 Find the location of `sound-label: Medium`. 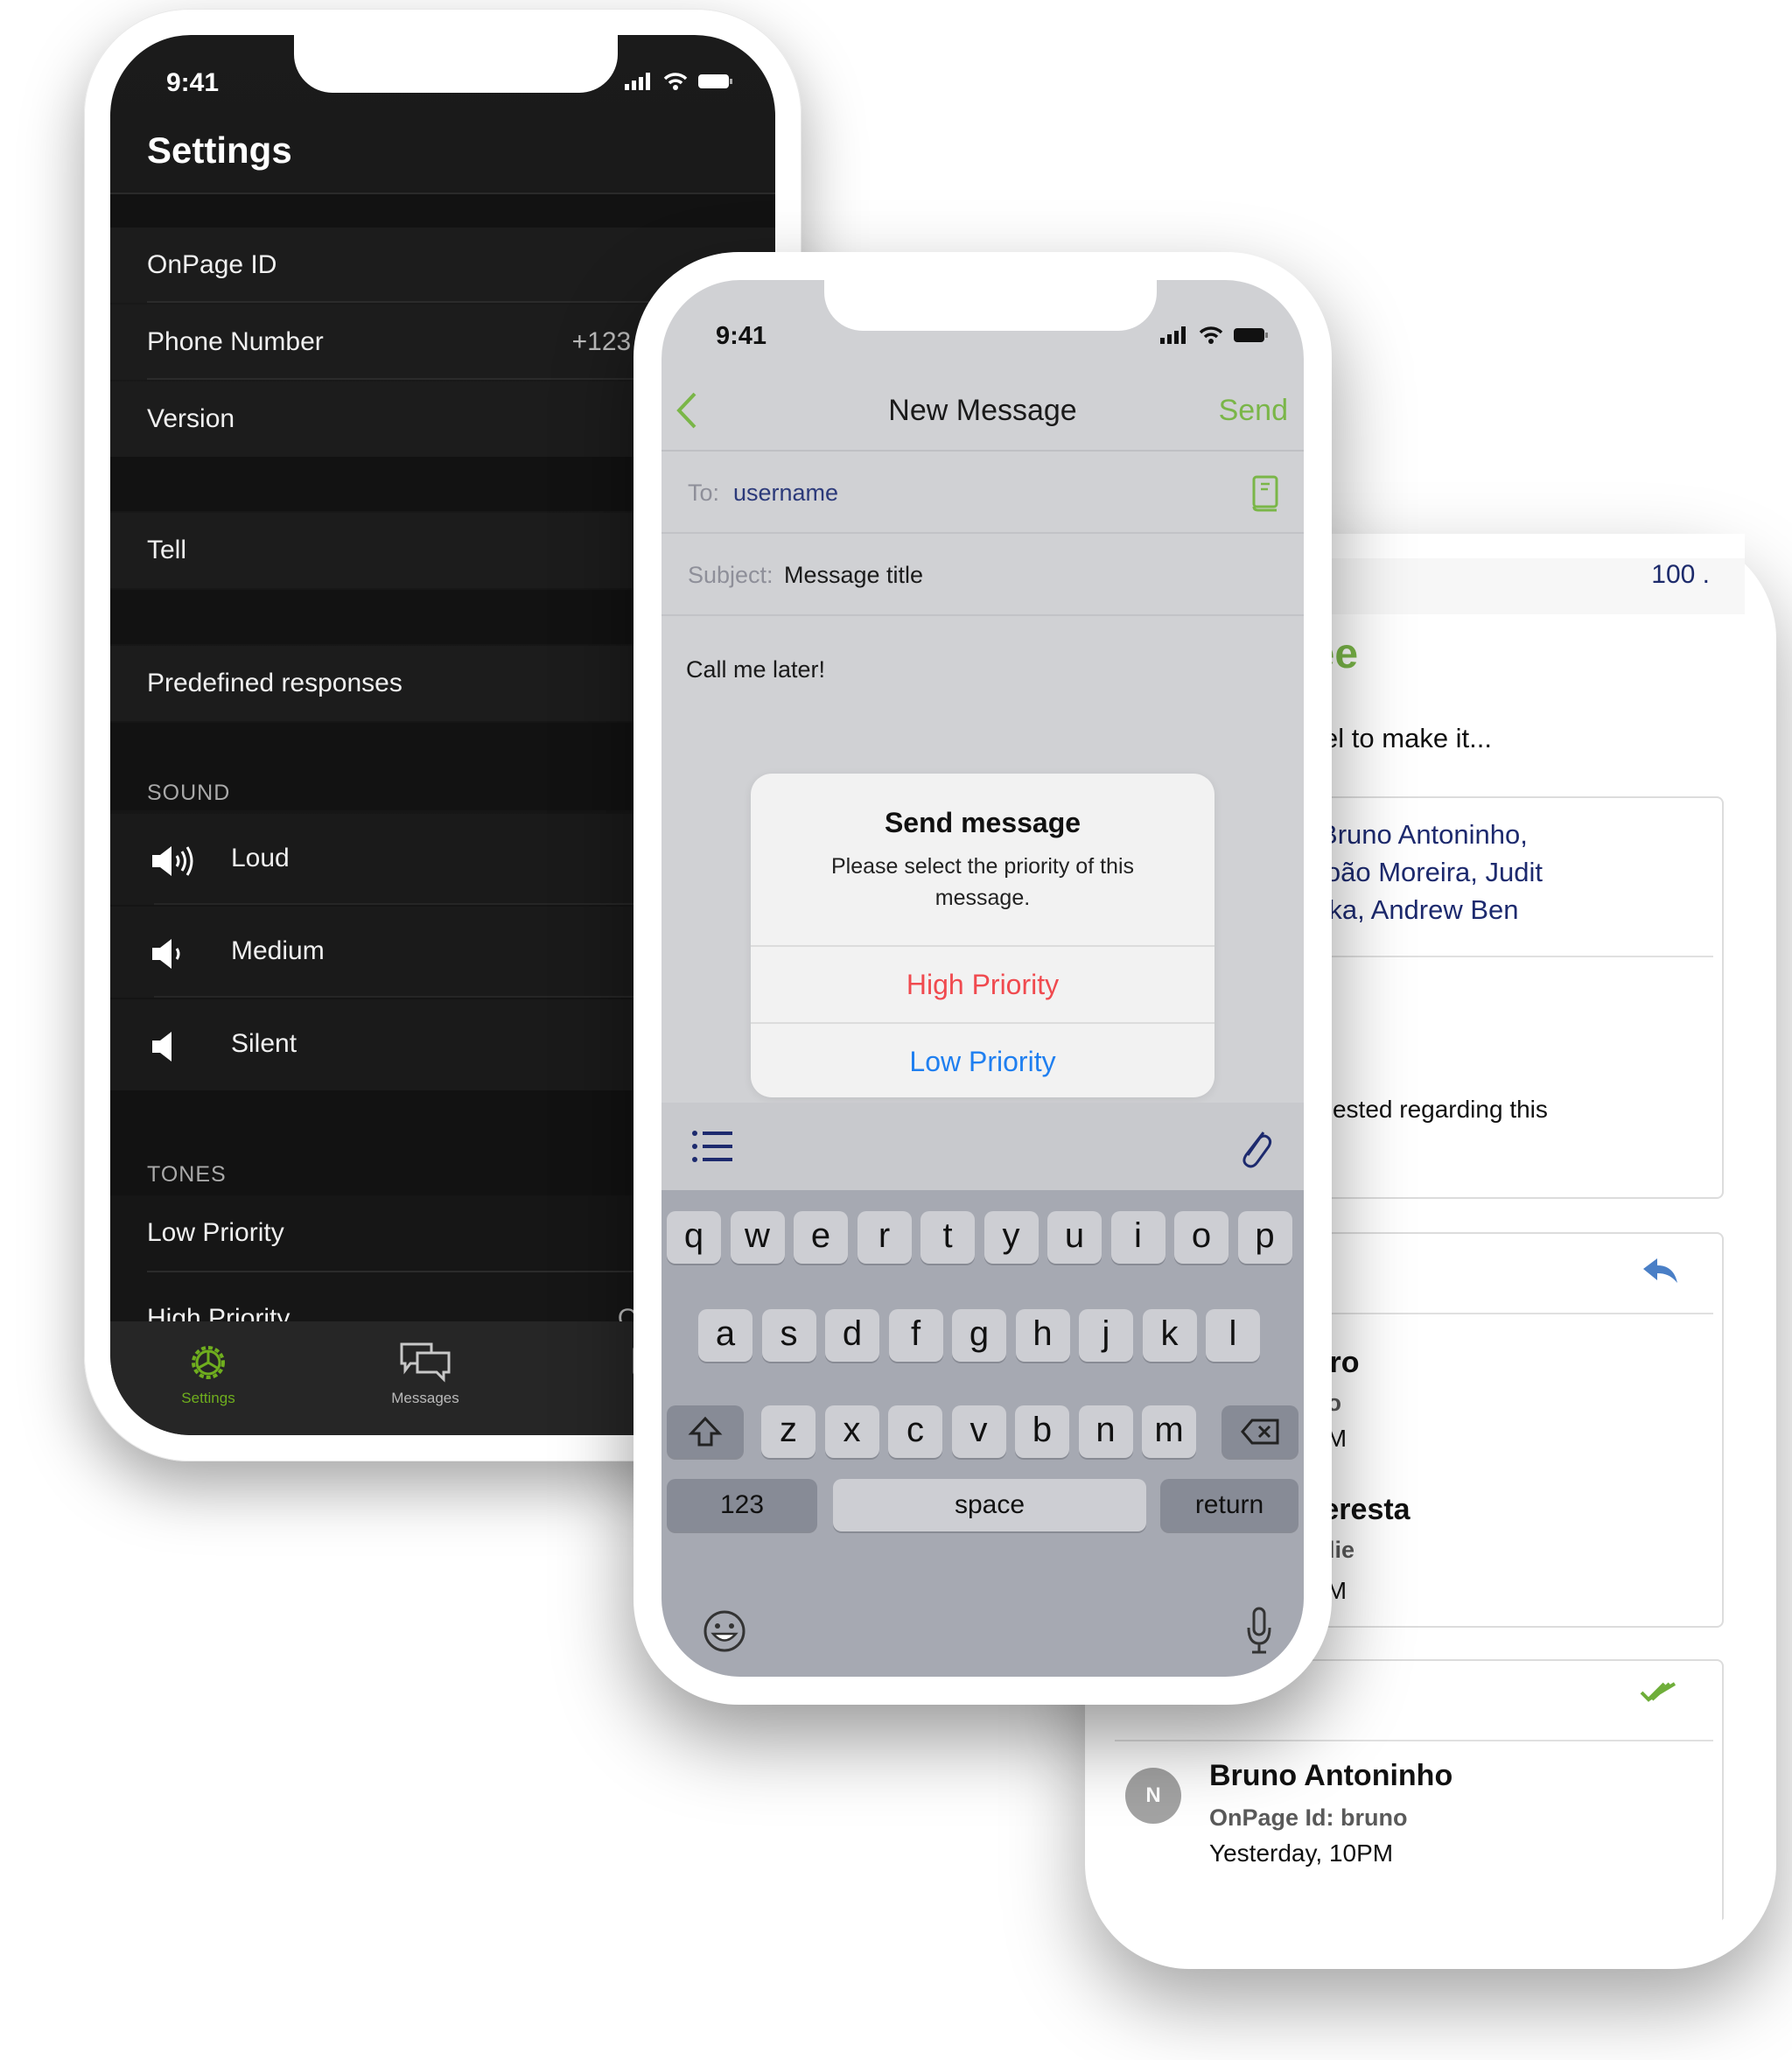

sound-label: Medium is located at coordinates (278, 950).